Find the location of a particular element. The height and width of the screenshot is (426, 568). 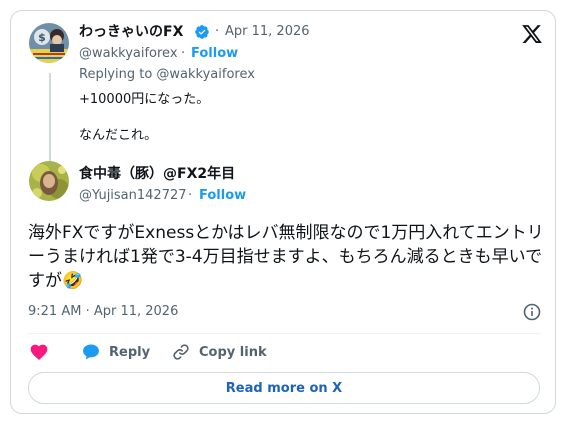

reply-label: Reply is located at coordinates (130, 352).